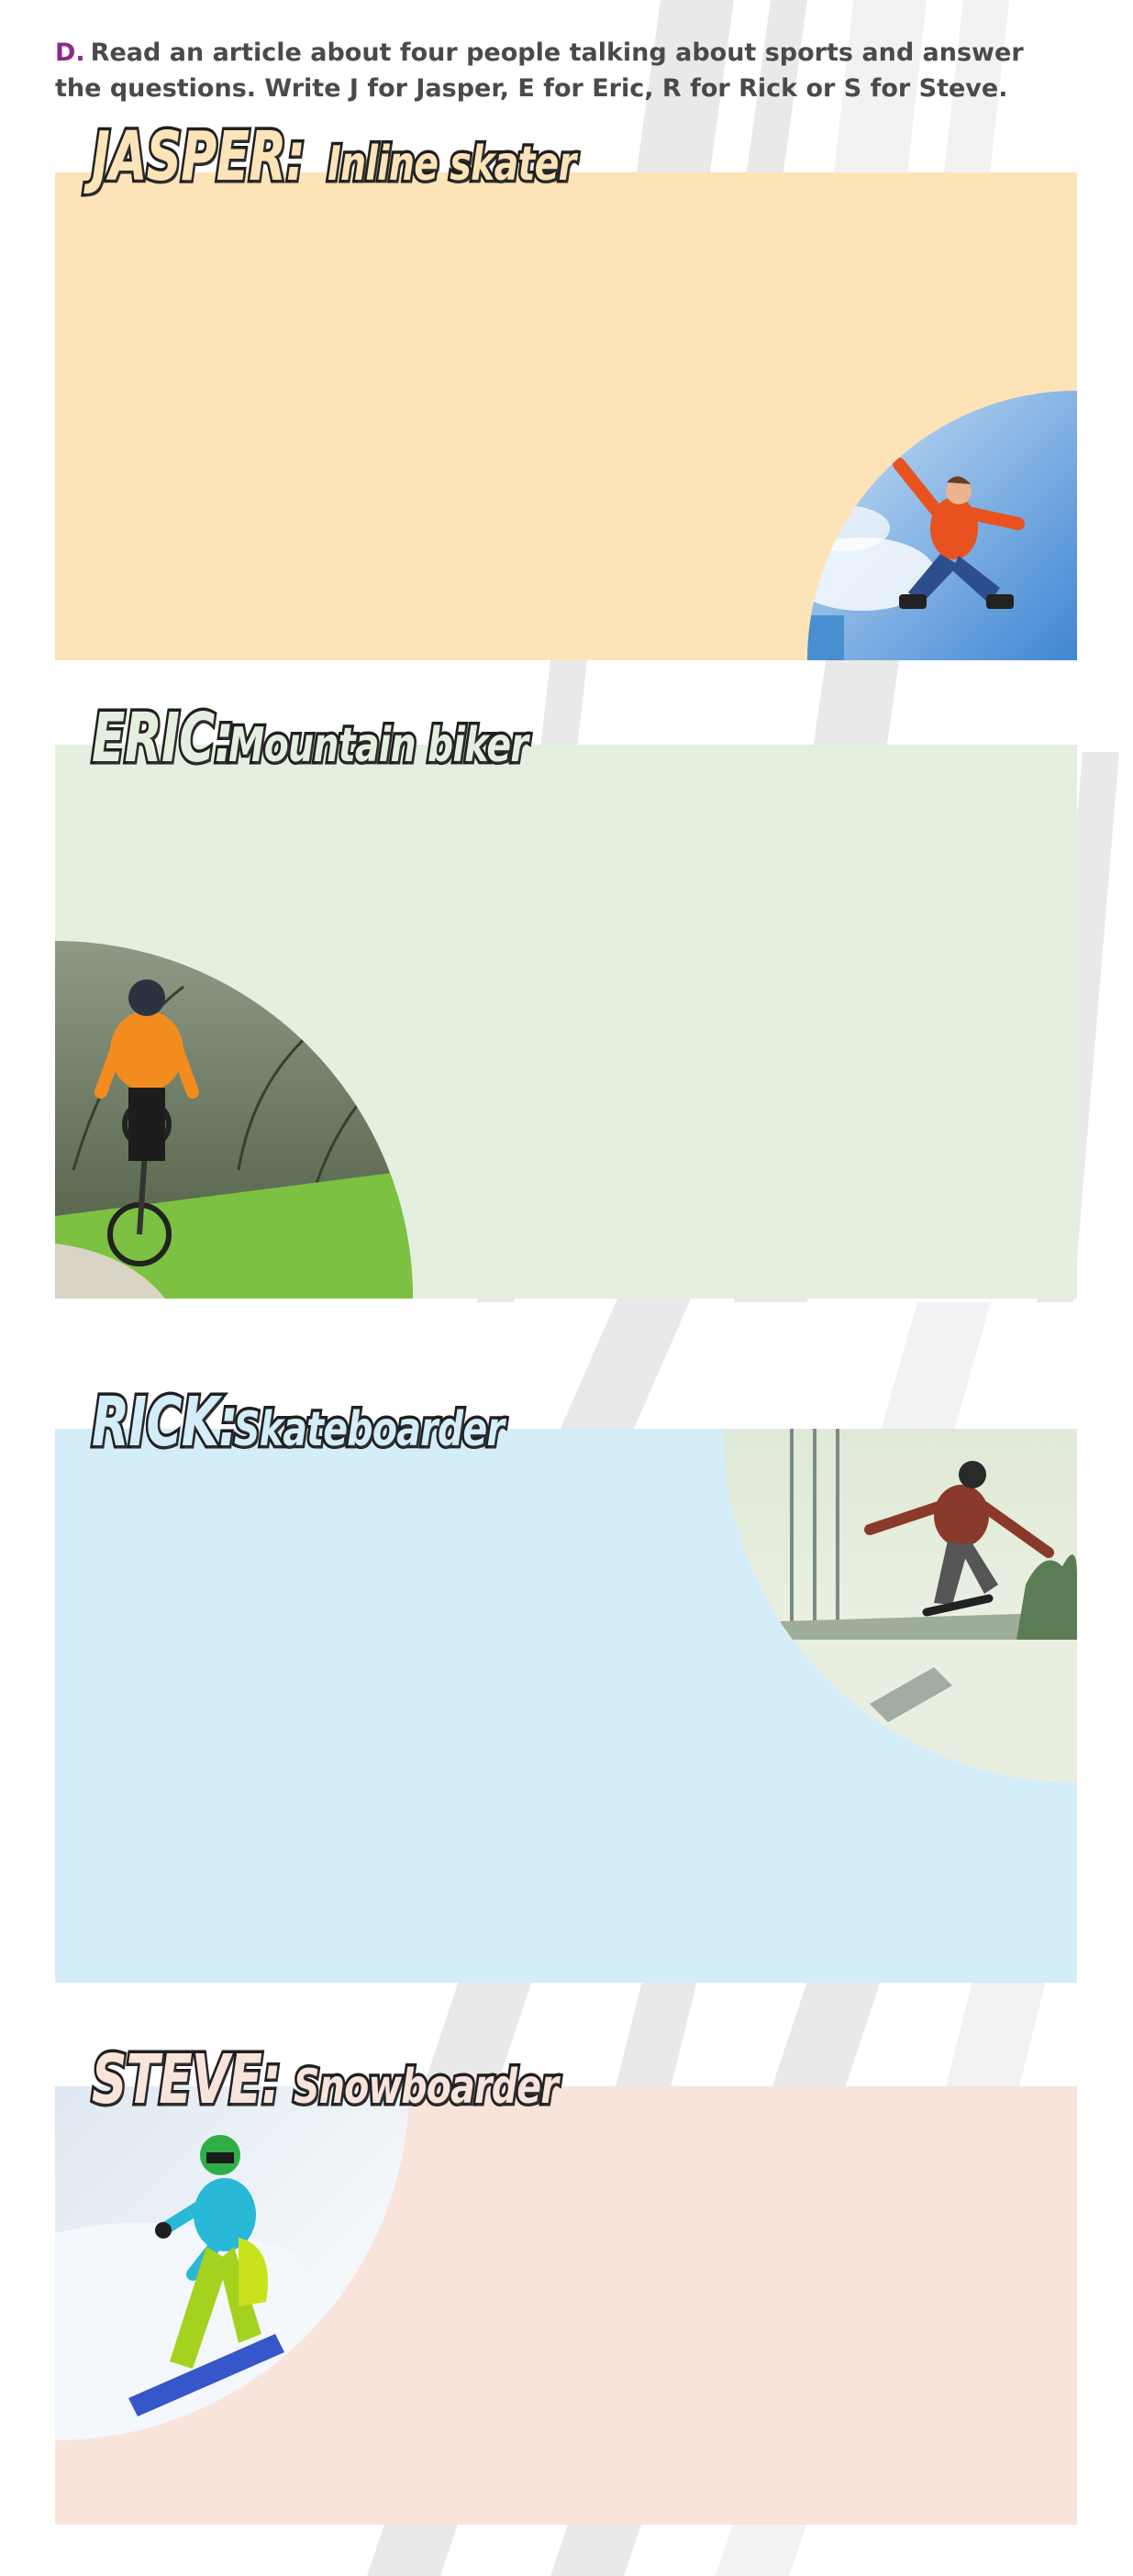 This screenshot has width=1133, height=2576. Describe the element at coordinates (232, 2263) in the screenshot. I see `snowboarder-photo` at that location.